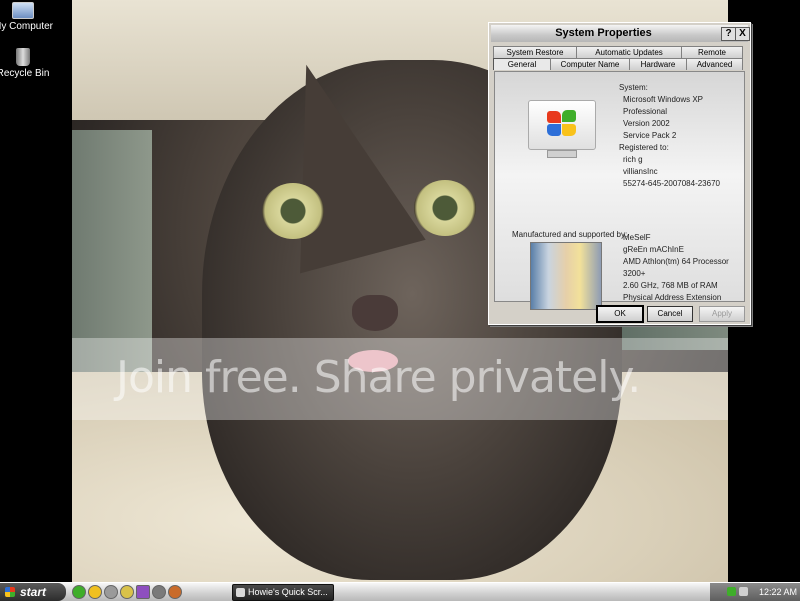 Image resolution: width=800 pixels, height=601 pixels. I want to click on registered-line: 55274-645-2007084-23670, so click(671, 183).